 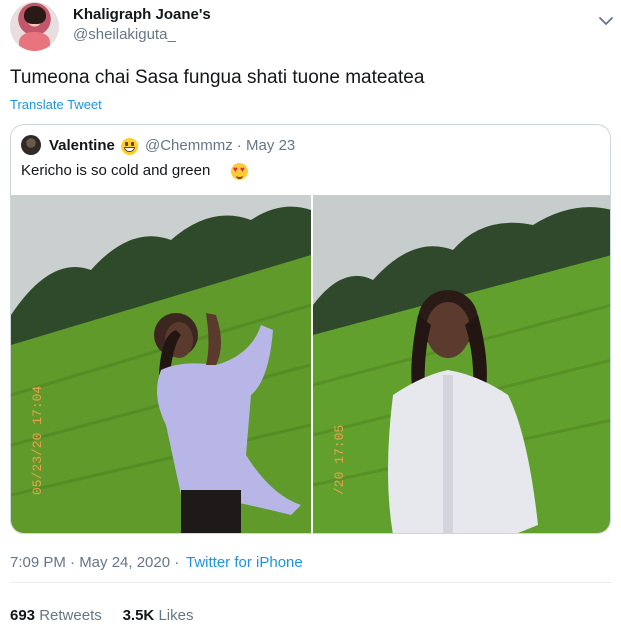 What do you see at coordinates (176, 615) in the screenshot?
I see `likes-label: Likes` at bounding box center [176, 615].